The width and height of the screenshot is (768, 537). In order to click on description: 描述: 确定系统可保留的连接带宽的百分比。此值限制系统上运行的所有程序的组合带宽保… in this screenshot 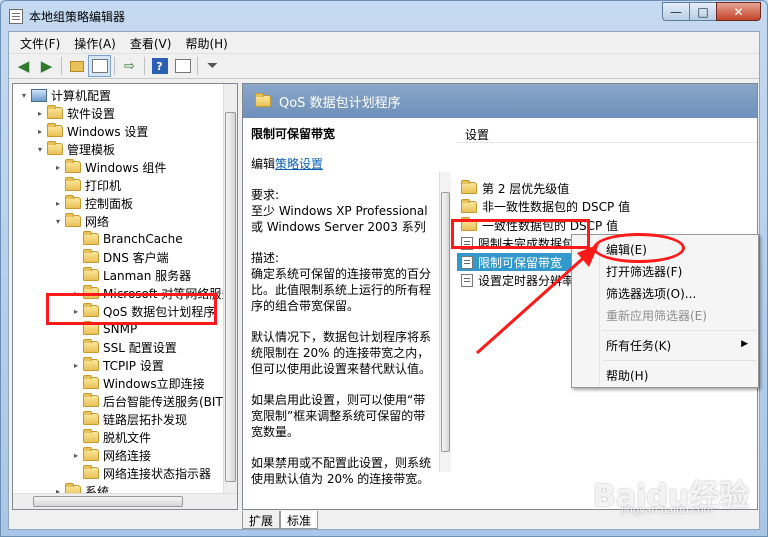, I will do `click(344, 282)`.